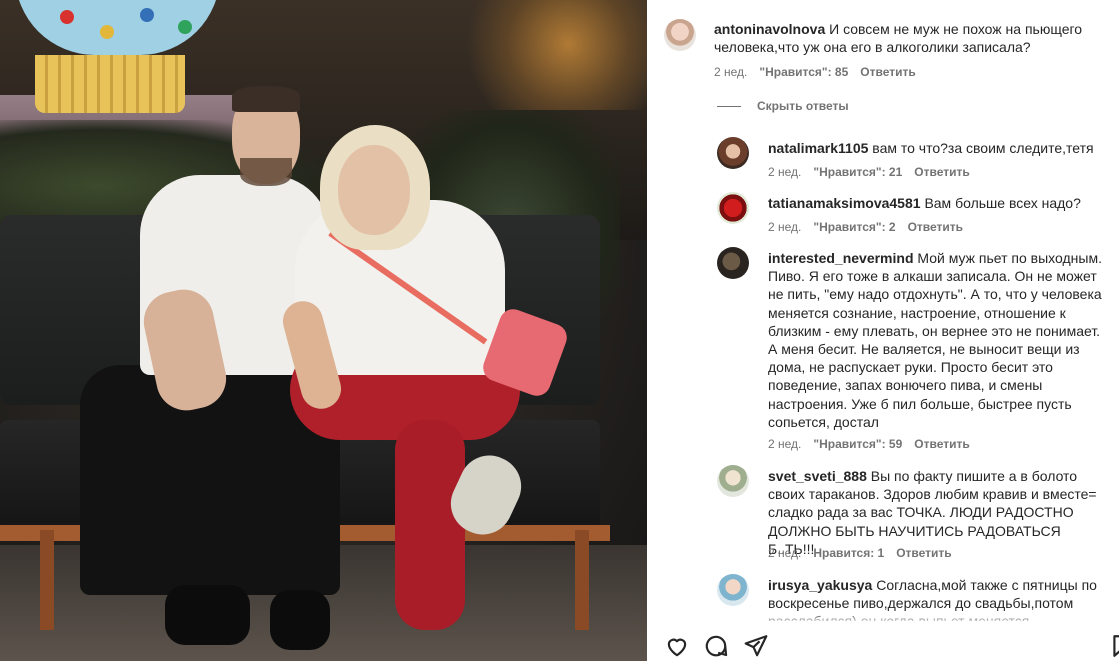  I want to click on comment-username: antoninavolnova, so click(769, 29).